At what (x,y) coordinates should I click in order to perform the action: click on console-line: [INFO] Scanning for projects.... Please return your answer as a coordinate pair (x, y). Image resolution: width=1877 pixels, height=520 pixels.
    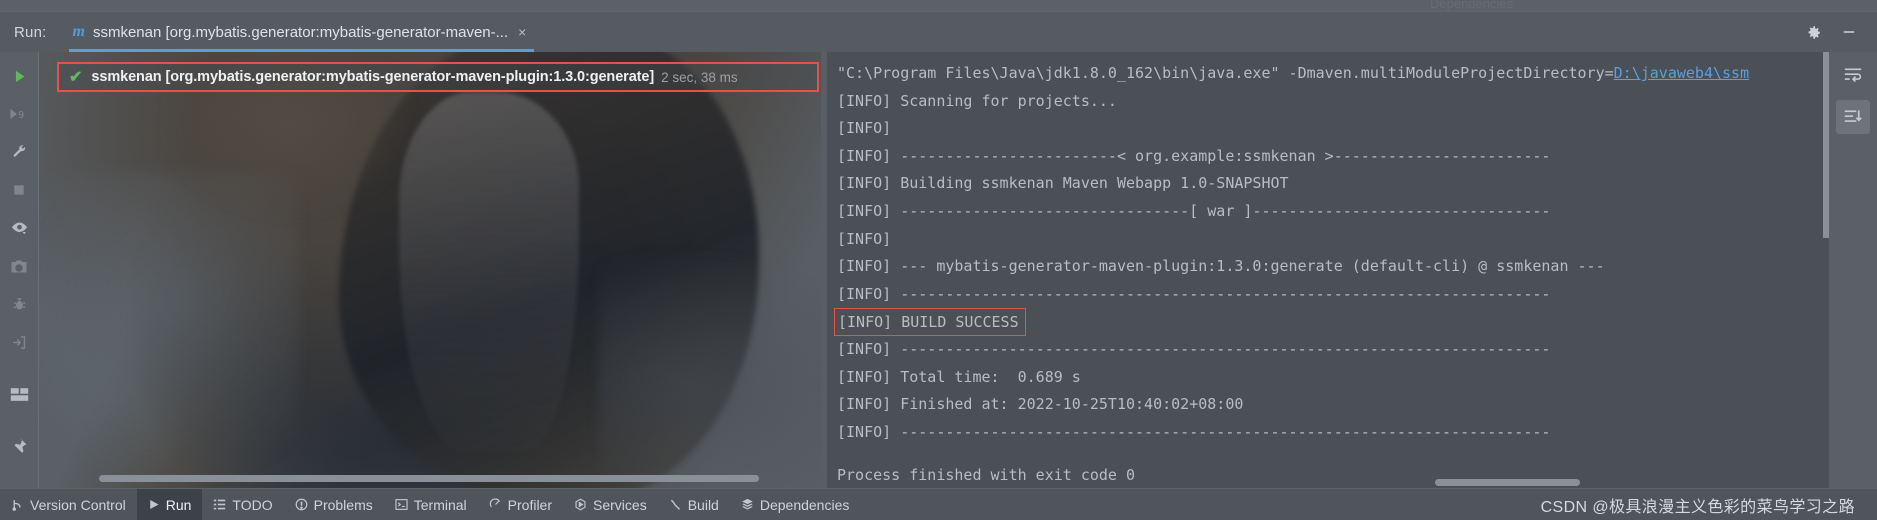
    Looking at the image, I should click on (977, 100).